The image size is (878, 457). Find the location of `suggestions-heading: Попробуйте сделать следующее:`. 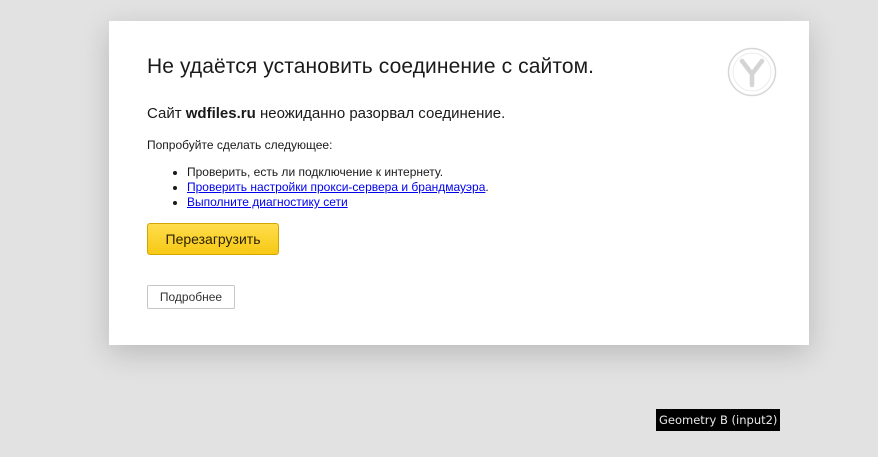

suggestions-heading: Попробуйте сделать следующее: is located at coordinates (240, 145).